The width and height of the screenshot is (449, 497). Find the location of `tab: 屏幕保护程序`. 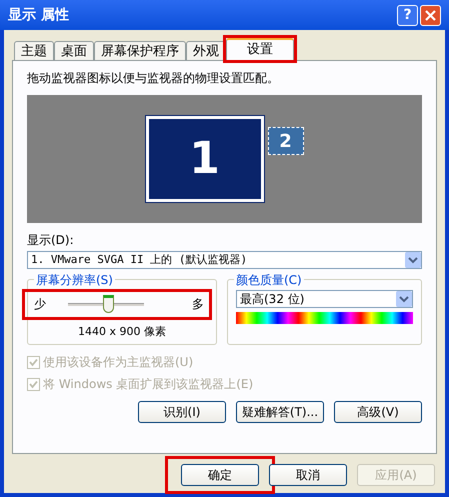

tab: 屏幕保护程序 is located at coordinates (140, 50).